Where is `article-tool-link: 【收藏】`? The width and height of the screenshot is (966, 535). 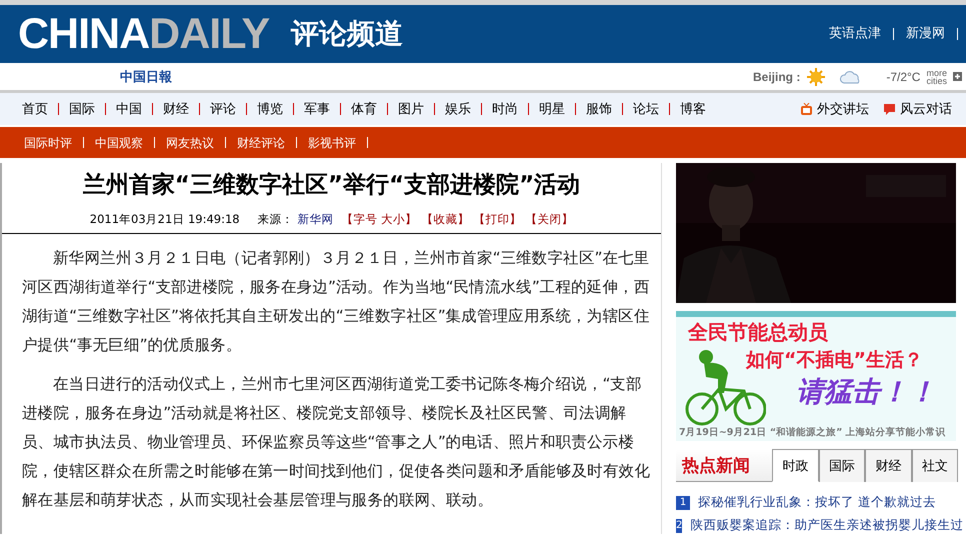 article-tool-link: 【收藏】 is located at coordinates (445, 219).